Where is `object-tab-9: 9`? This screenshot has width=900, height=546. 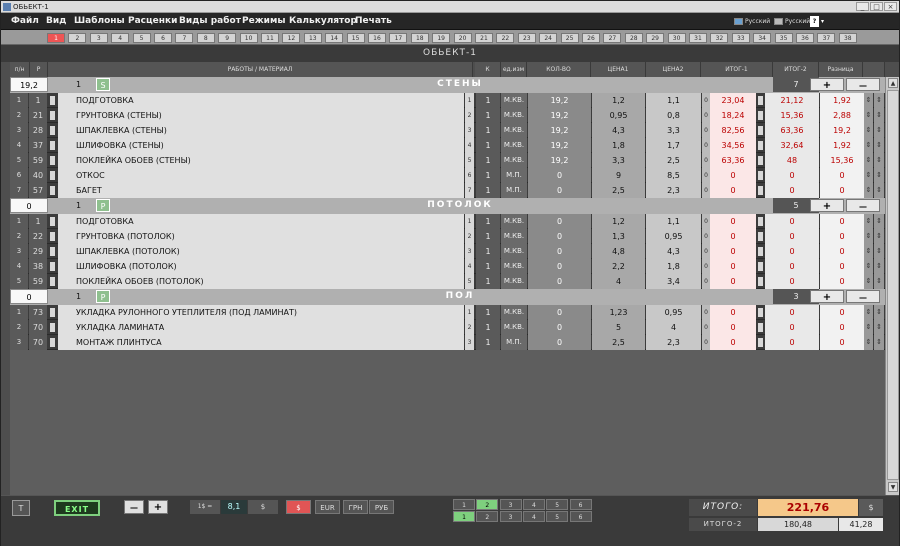 object-tab-9: 9 is located at coordinates (227, 38).